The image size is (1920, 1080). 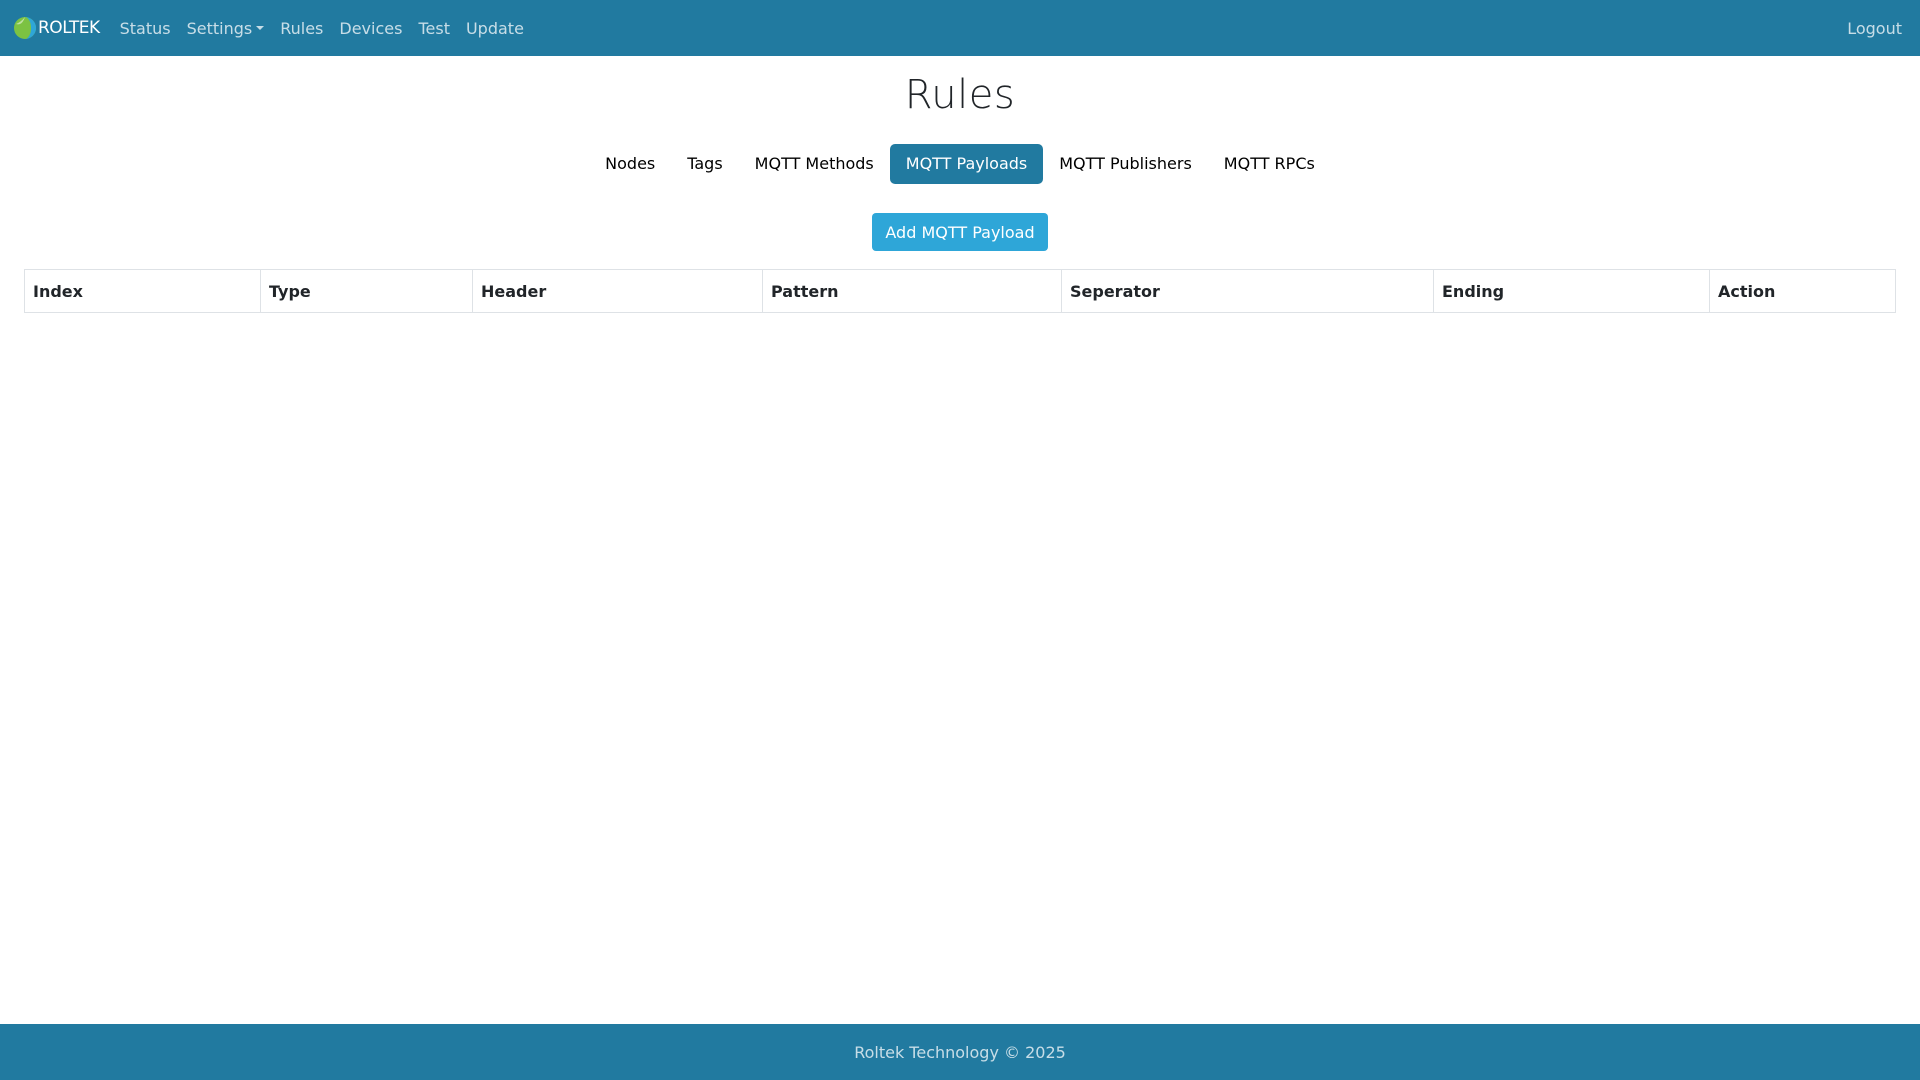 I want to click on column-header-header: Header, so click(x=617, y=291).